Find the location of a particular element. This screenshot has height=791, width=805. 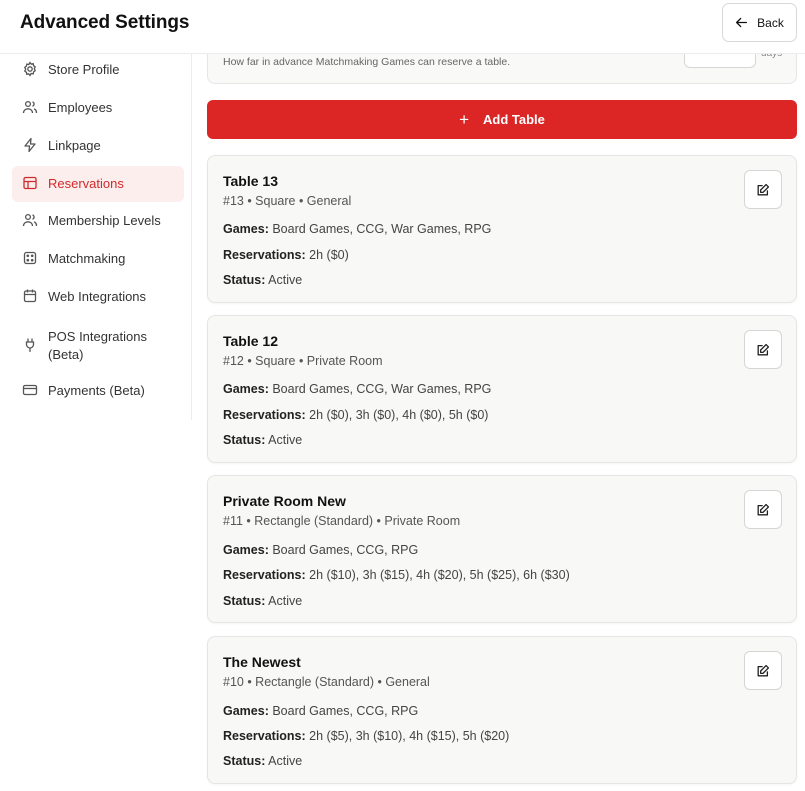

reservations-value: 2h ($0), 3h ($0), 4h ($0), 5h ($0) is located at coordinates (399, 415).